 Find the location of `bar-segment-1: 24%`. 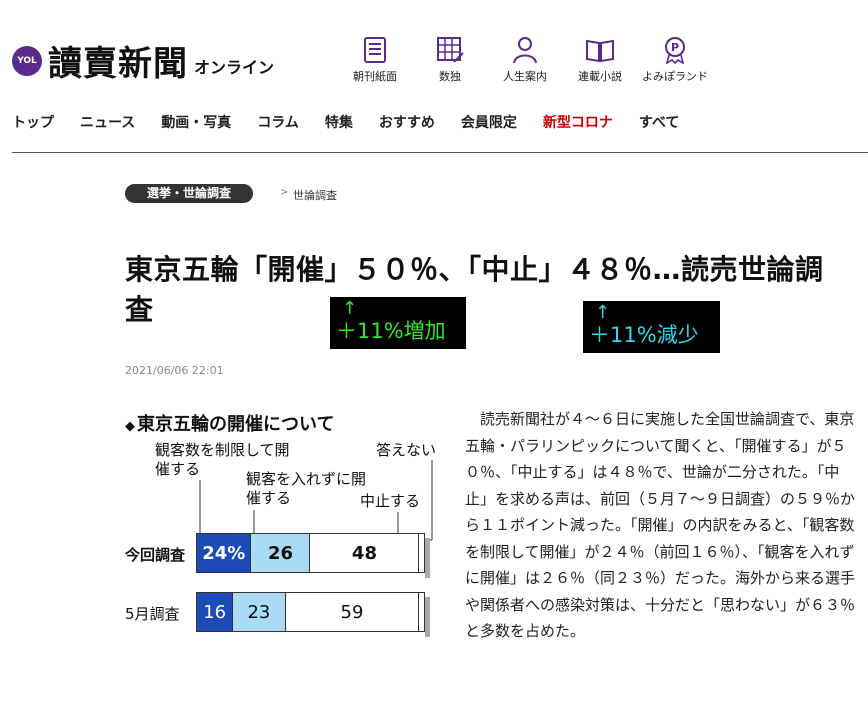

bar-segment-1: 24% is located at coordinates (224, 553).